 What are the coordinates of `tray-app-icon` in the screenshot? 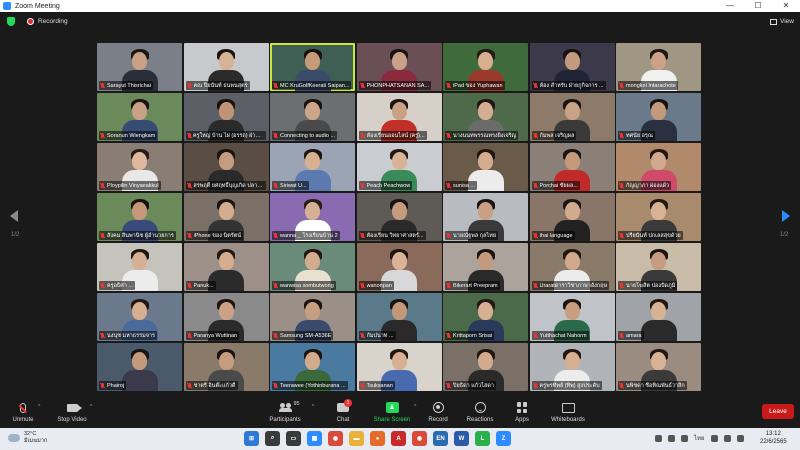 It's located at (671, 438).